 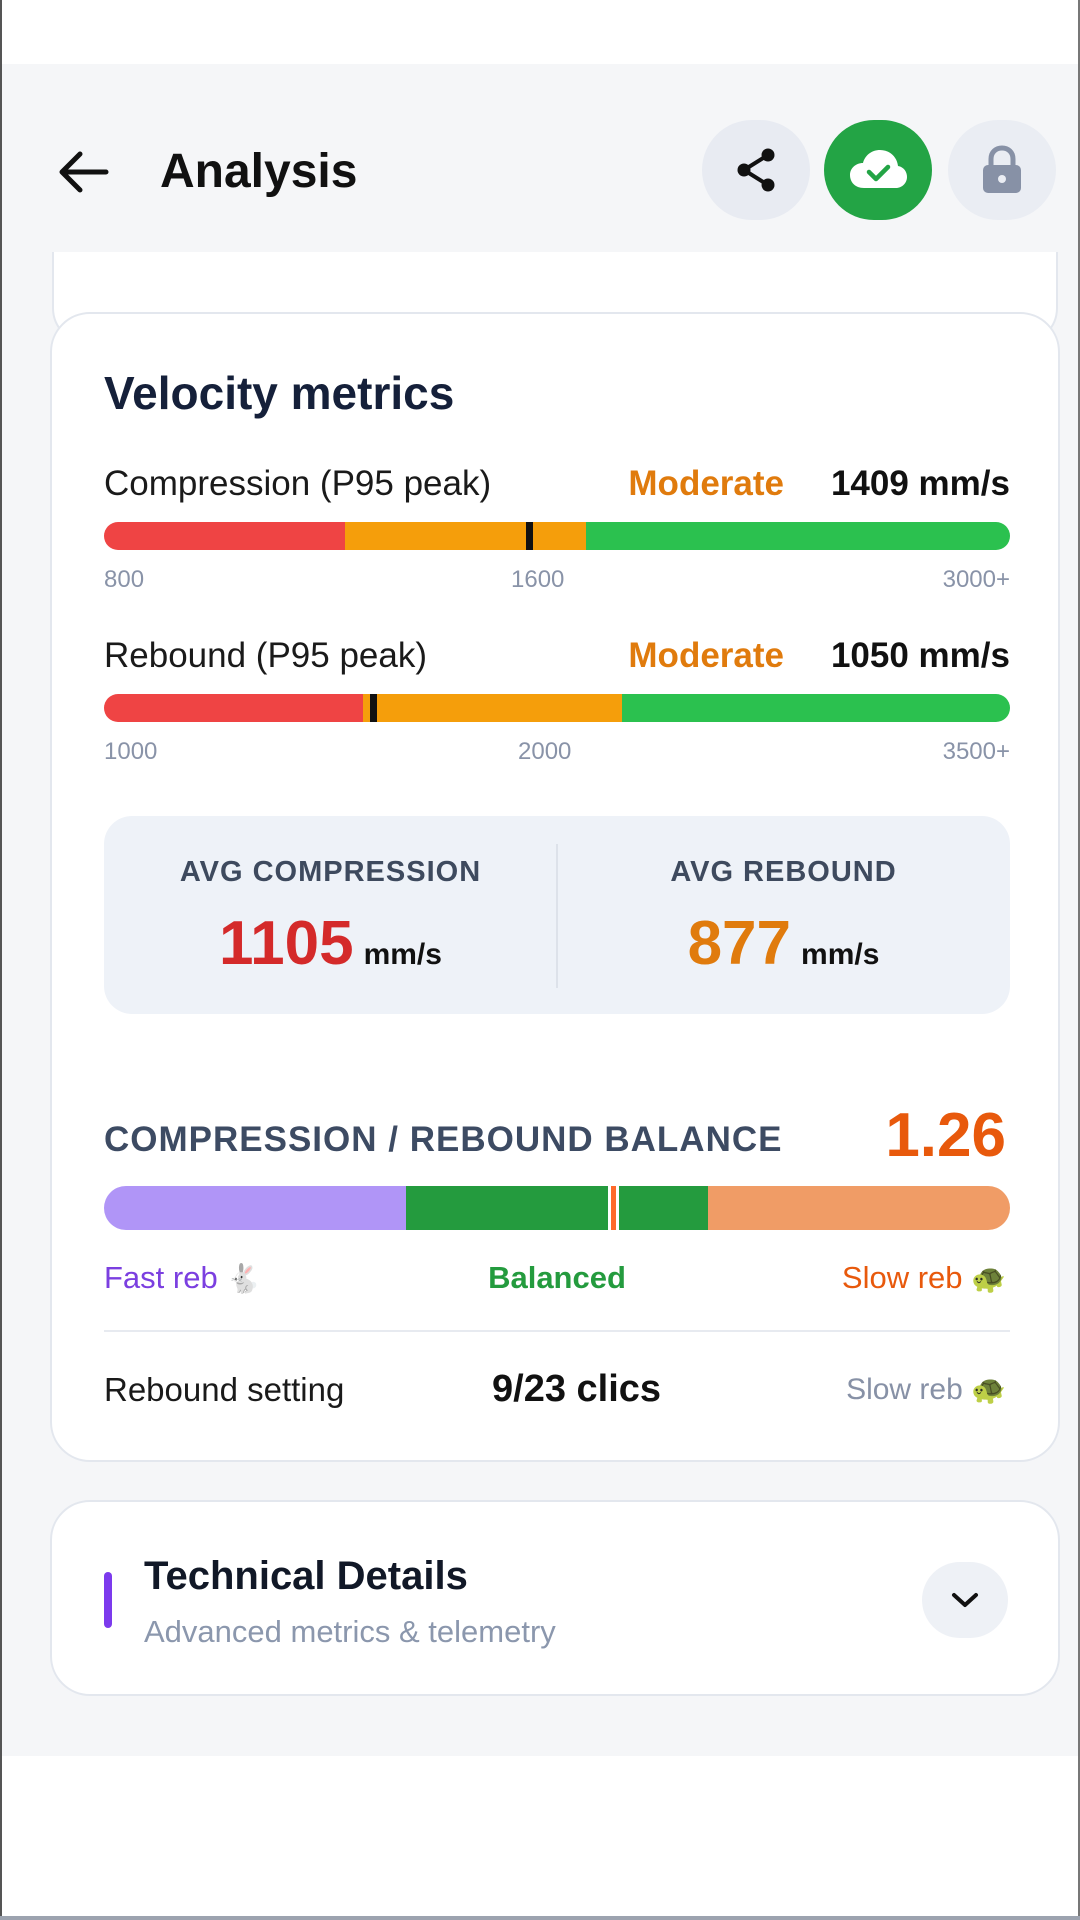 I want to click on balance-zone-fast, so click(x=255, y=1208).